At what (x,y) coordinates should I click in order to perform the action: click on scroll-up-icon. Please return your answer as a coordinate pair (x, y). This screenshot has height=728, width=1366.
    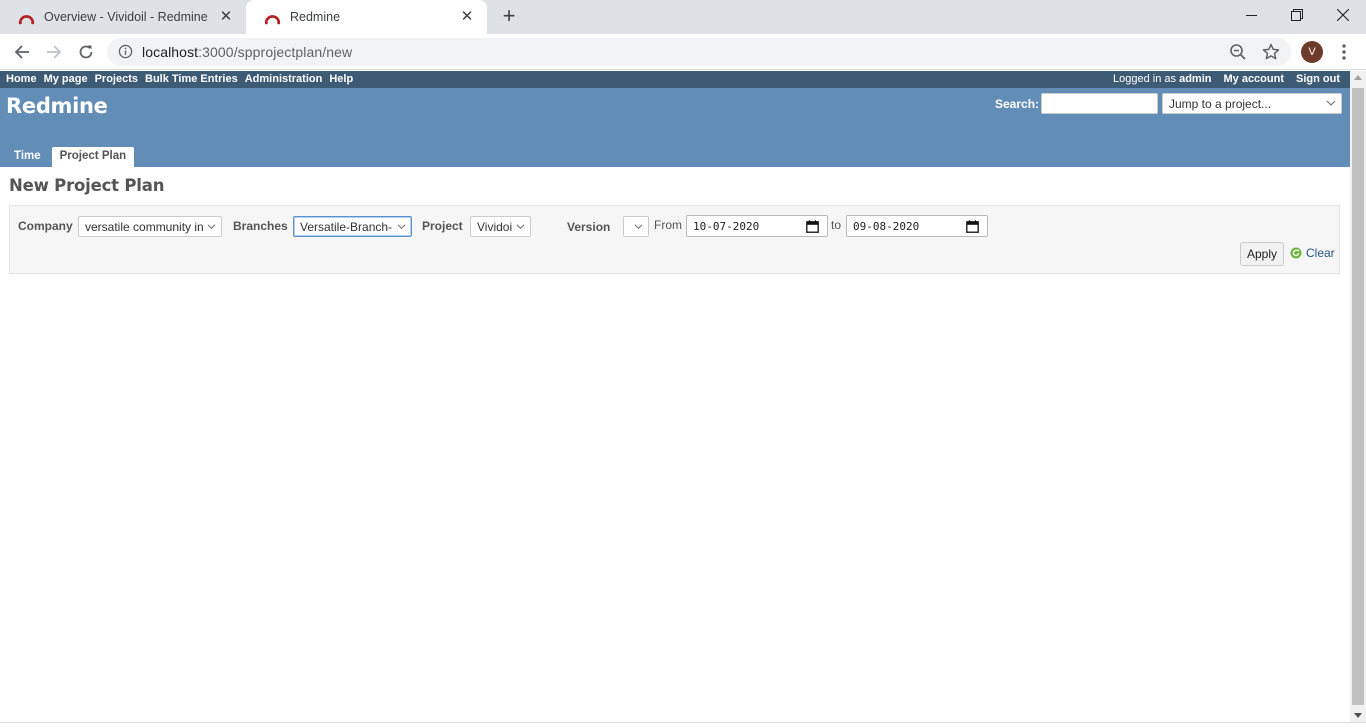
    Looking at the image, I should click on (1358, 77).